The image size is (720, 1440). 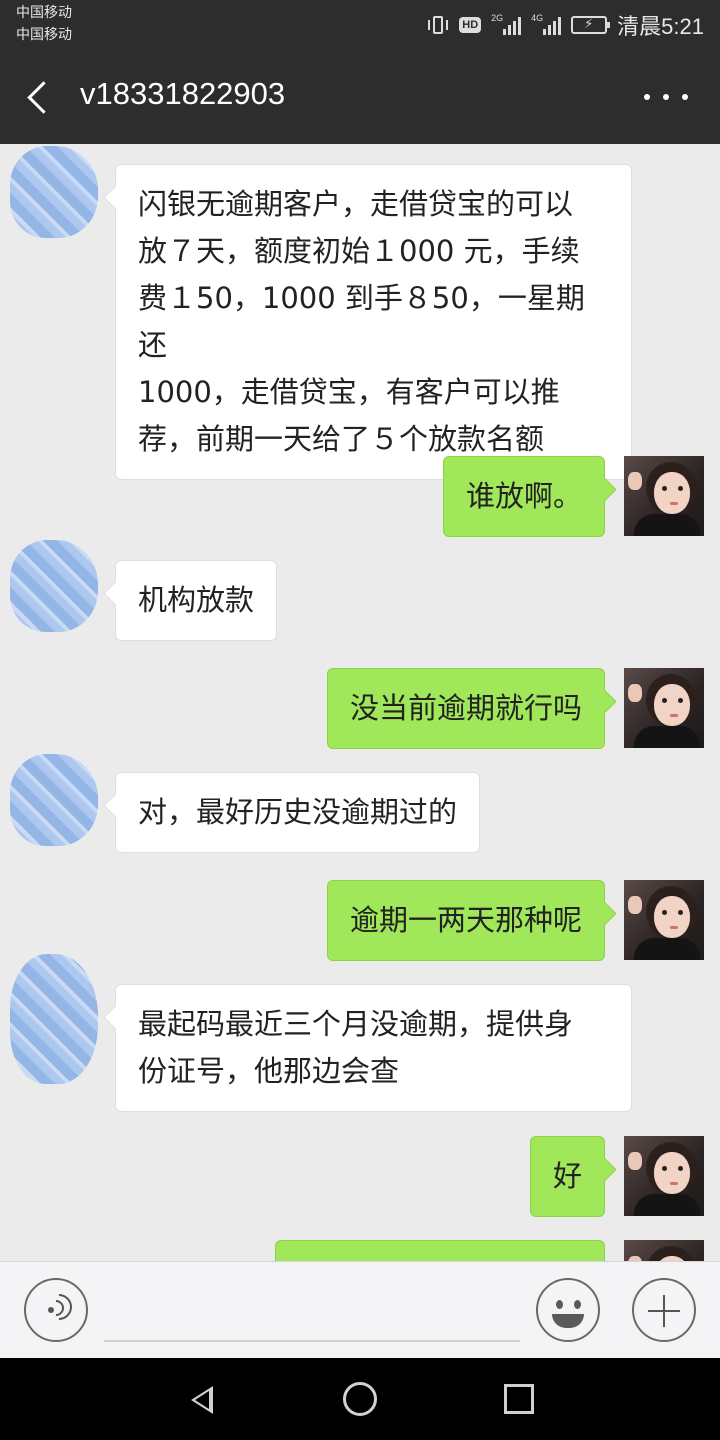 I want to click on message-bubble-incoming: 机构放款, so click(x=196, y=600).